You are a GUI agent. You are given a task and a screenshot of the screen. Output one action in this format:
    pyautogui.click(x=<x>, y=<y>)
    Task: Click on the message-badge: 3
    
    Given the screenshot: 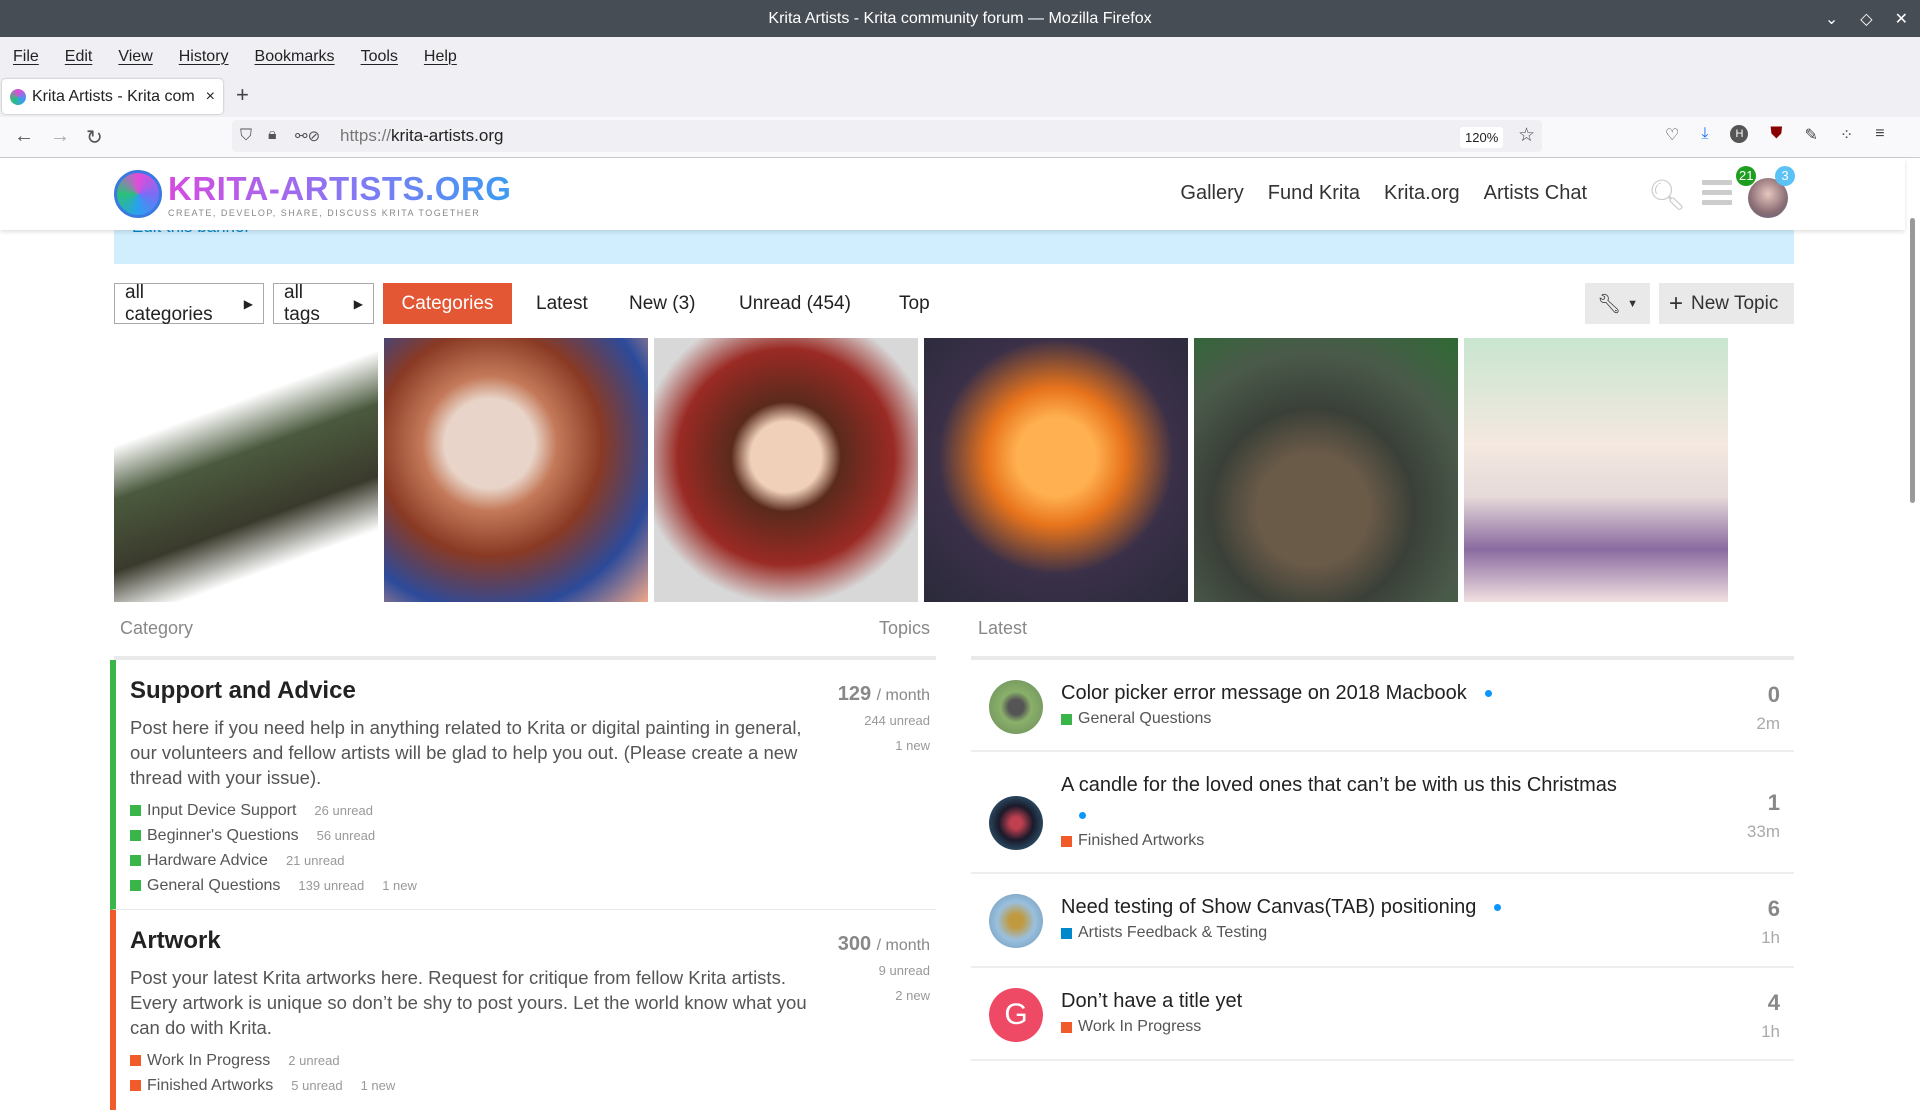 What is the action you would take?
    pyautogui.click(x=1785, y=176)
    